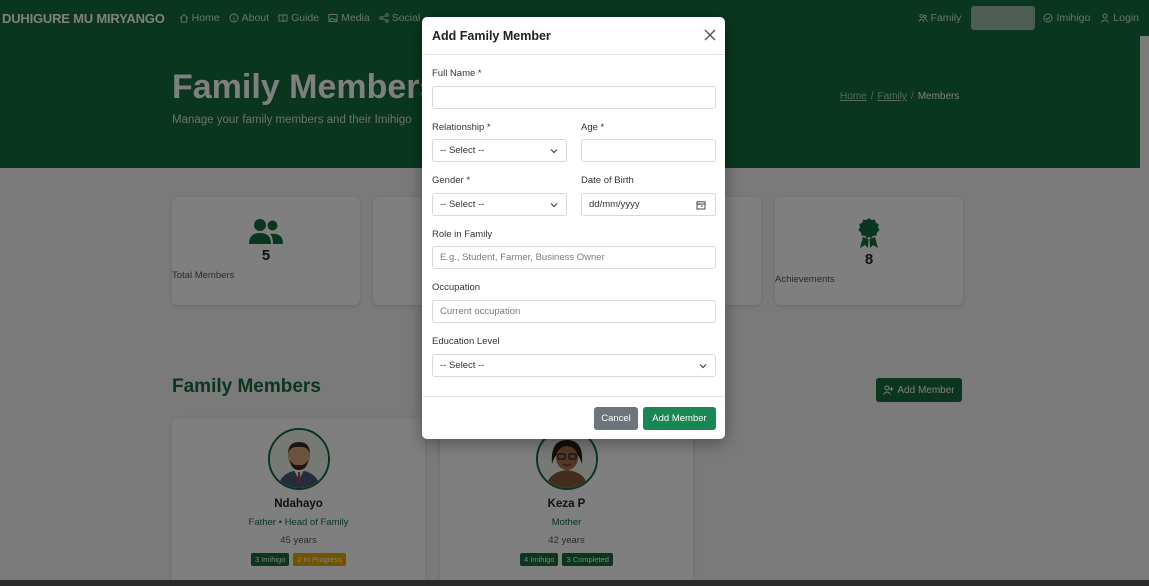  Describe the element at coordinates (499, 204) in the screenshot. I see `gender-select: -- Select --` at that location.